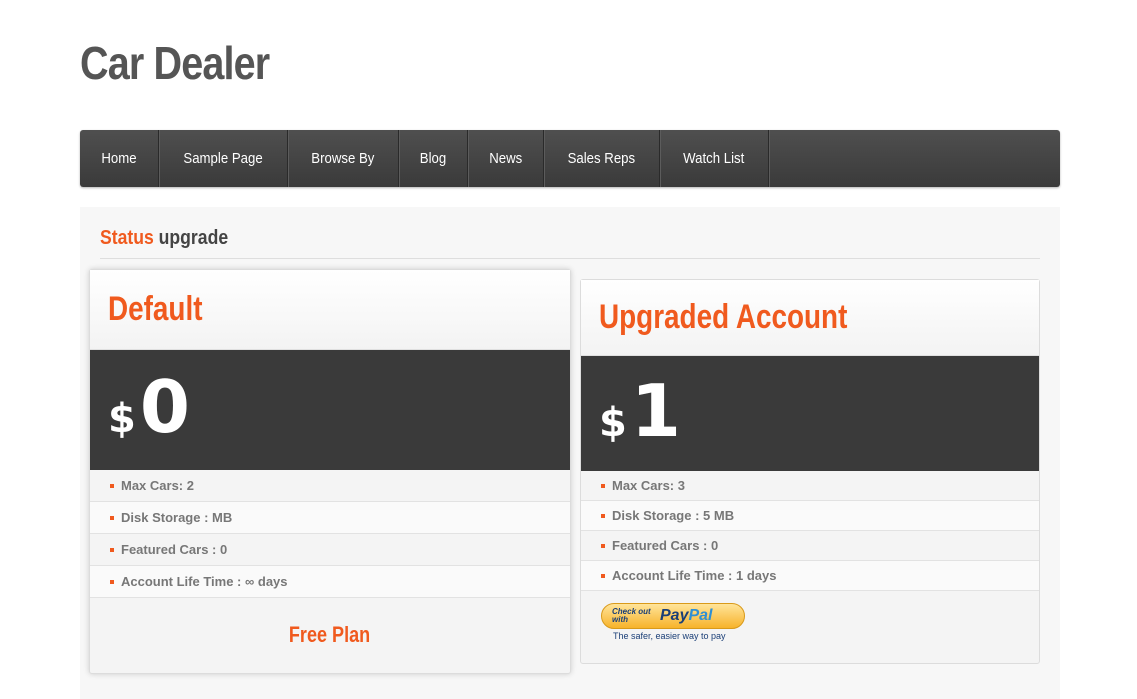  I want to click on feature-text: Account Life Time : ∞ days, so click(204, 581).